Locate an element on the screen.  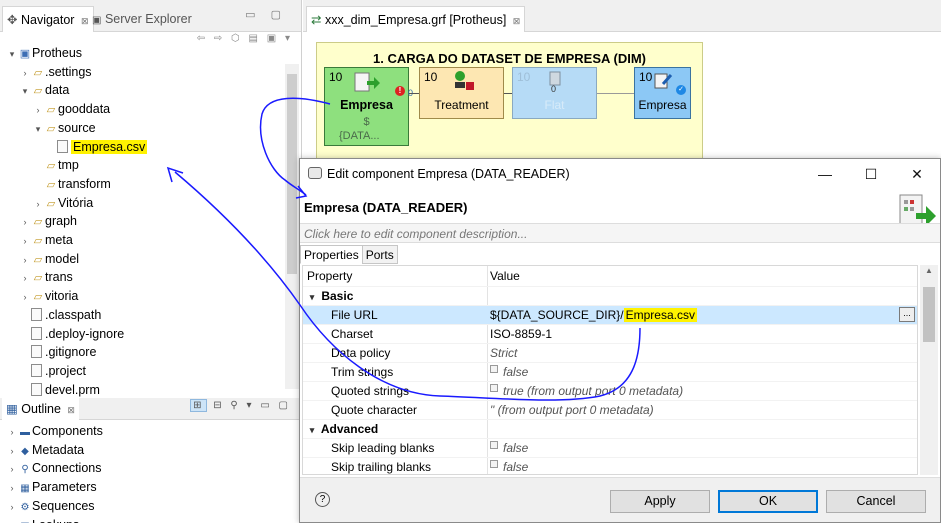
property-row: Trim strings false is located at coordinates (610, 371).